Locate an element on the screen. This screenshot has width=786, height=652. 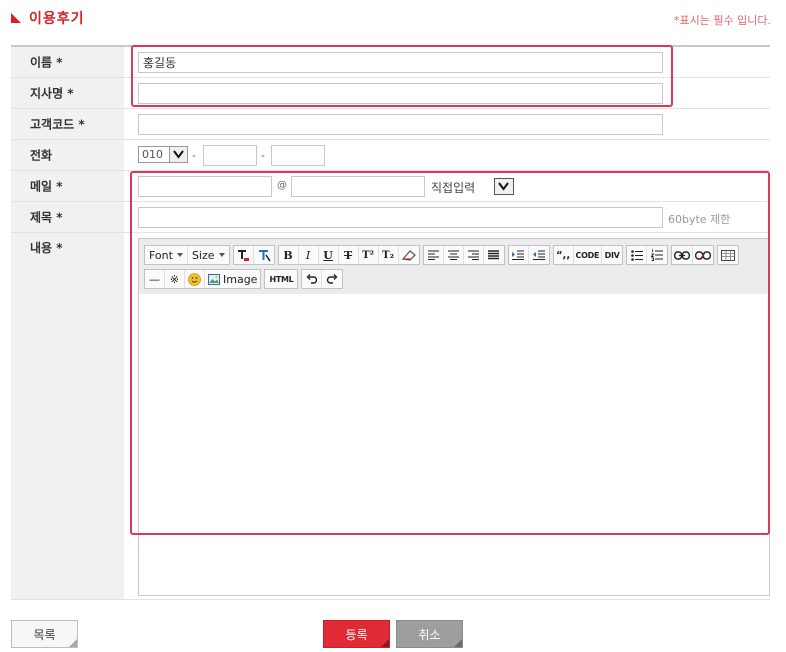
emoticon-icon is located at coordinates (195, 279).